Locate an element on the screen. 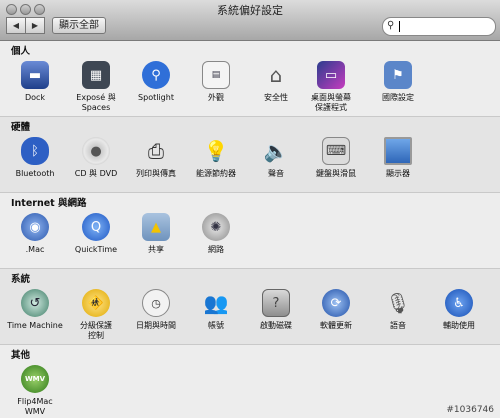  window-title: 系統偏好設定 is located at coordinates (250, 10).